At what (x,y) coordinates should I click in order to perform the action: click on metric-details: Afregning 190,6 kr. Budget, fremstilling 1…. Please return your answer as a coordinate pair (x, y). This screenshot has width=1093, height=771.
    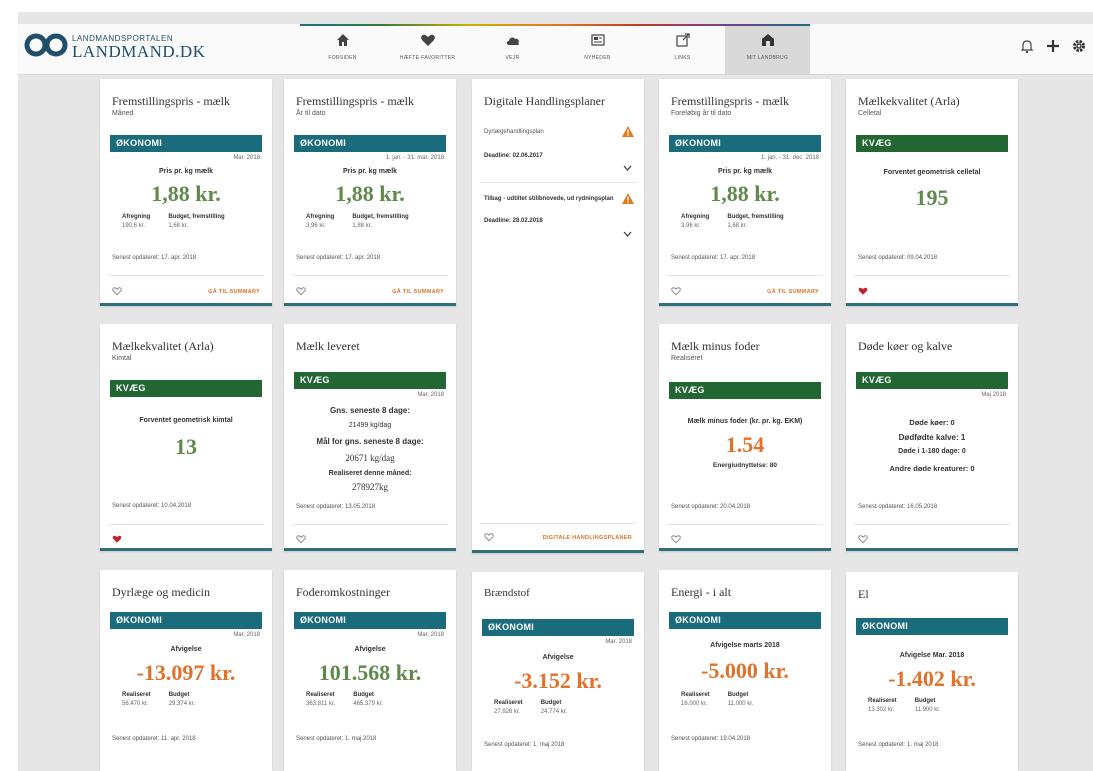
    Looking at the image, I should click on (190, 221).